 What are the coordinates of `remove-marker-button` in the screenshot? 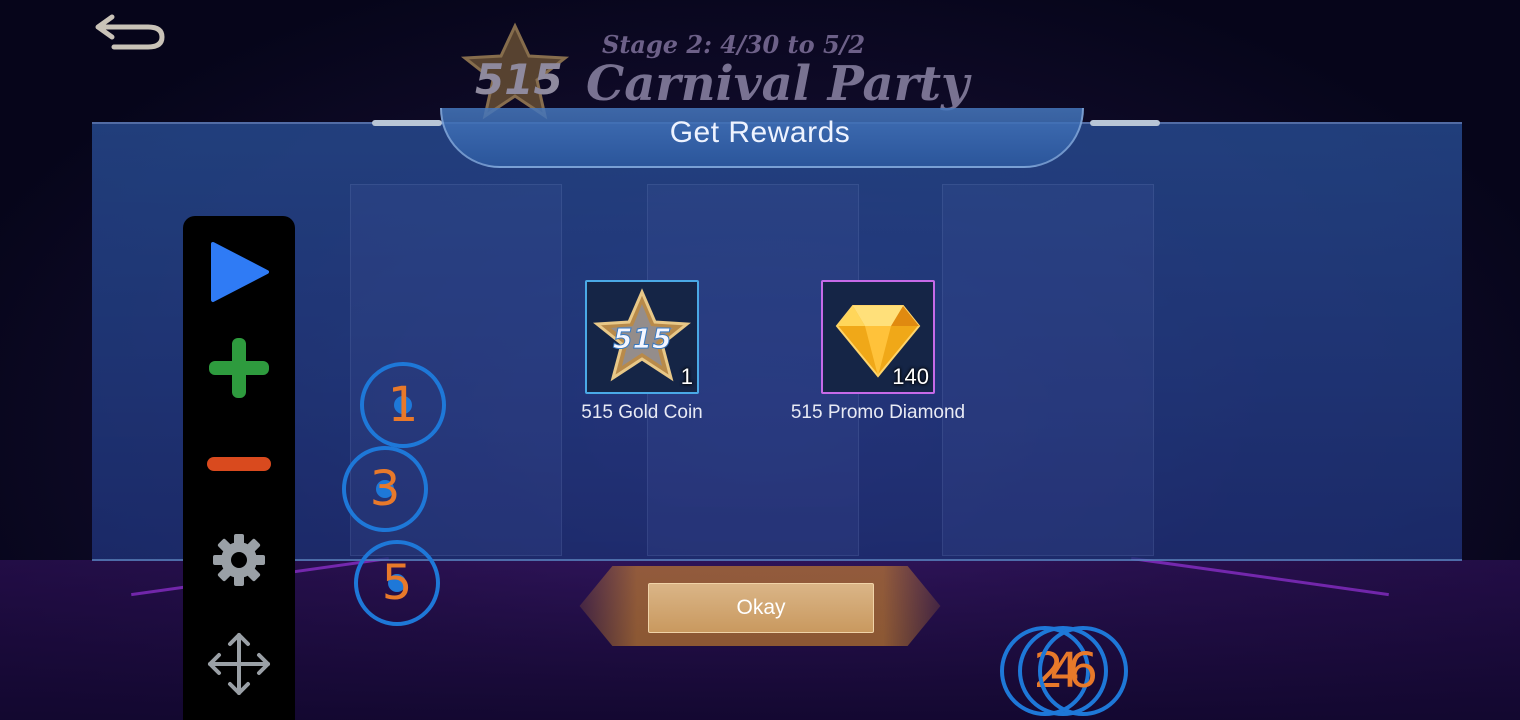 It's located at (239, 464).